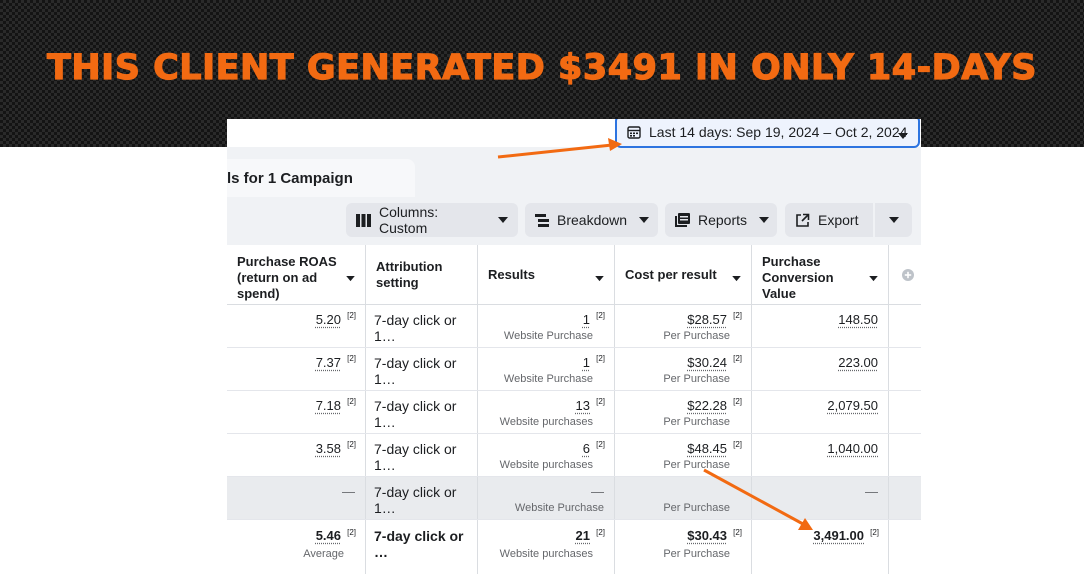 Image resolution: width=1084 pixels, height=576 pixels. I want to click on header-label: Results, so click(511, 274).